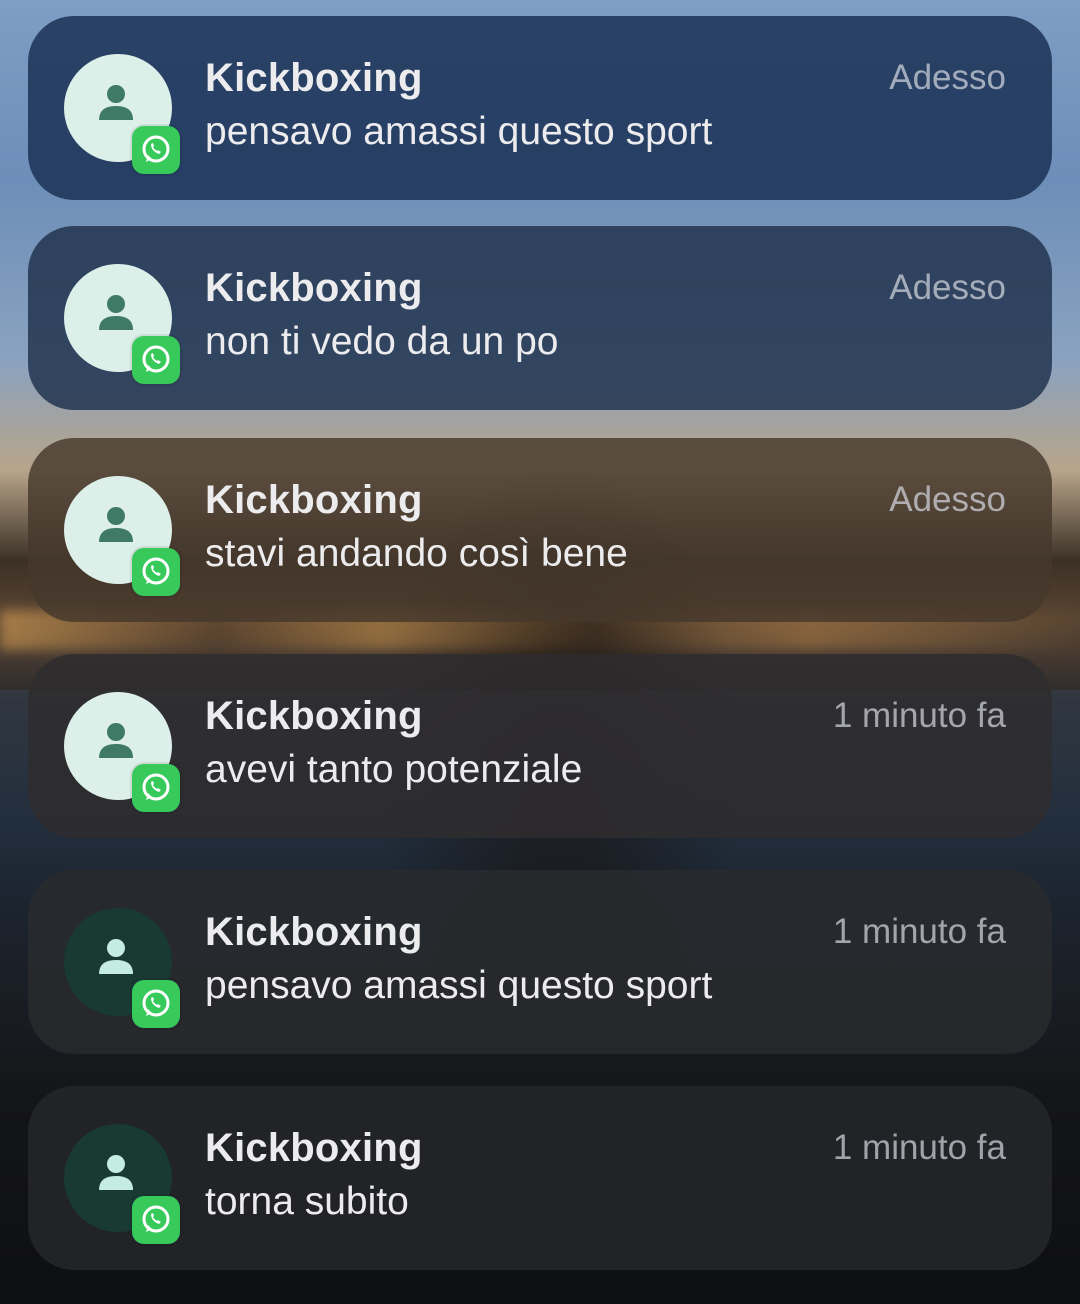  Describe the element at coordinates (416, 553) in the screenshot. I see `notification-message: stavi andando così bene` at that location.